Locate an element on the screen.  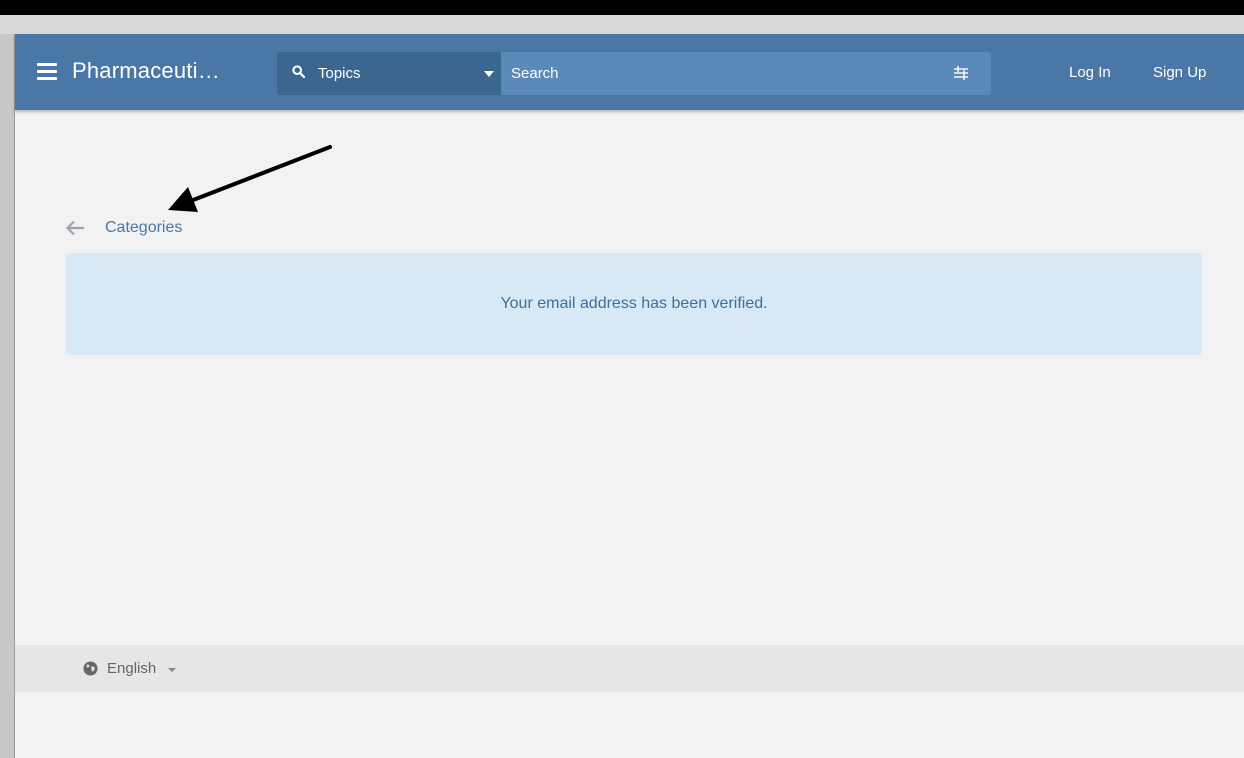
globe-icon is located at coordinates (90, 668).